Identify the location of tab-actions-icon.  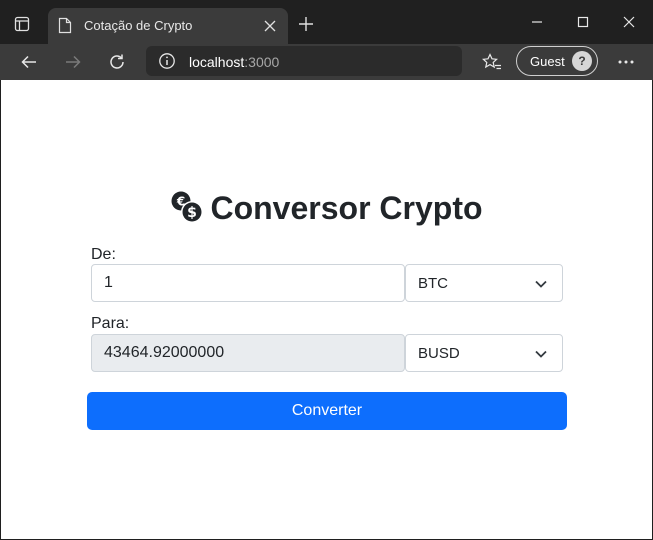
(22, 24).